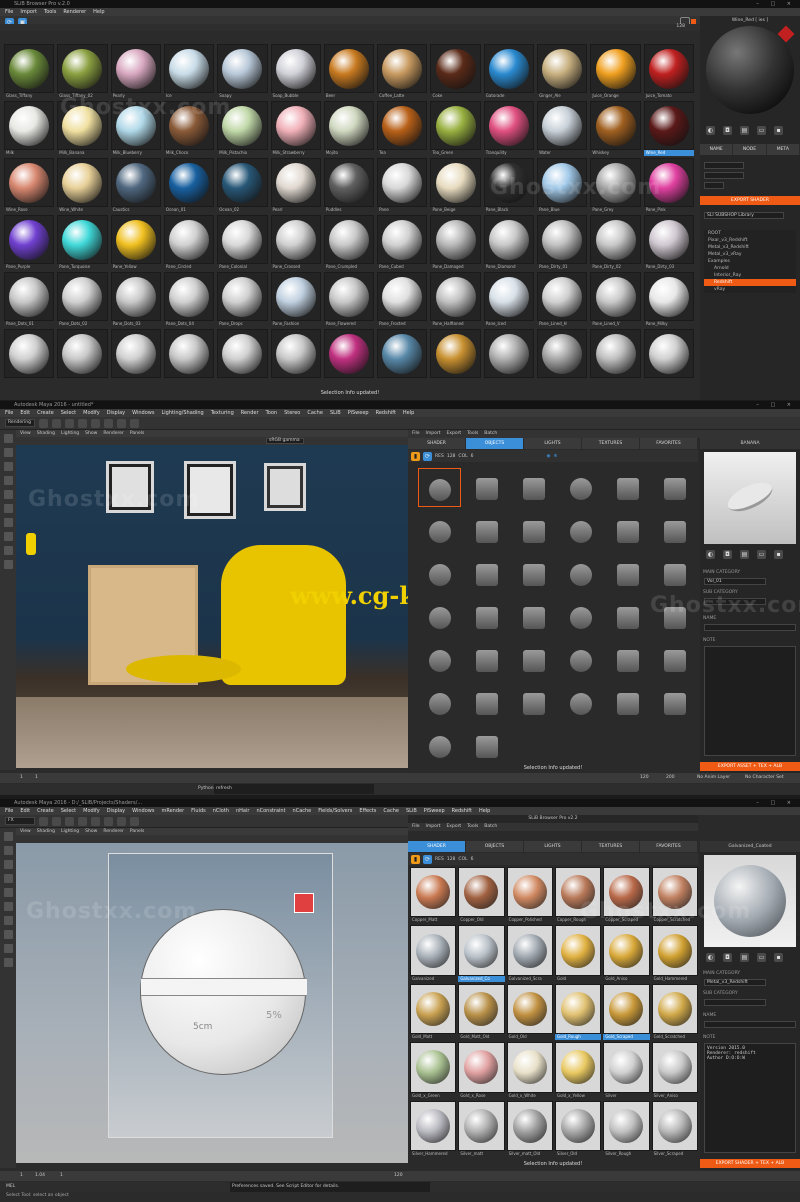 This screenshot has height=1202, width=800. What do you see at coordinates (433, 1011) in the screenshot?
I see `shader-thumbnail: Gold_Matt` at bounding box center [433, 1011].